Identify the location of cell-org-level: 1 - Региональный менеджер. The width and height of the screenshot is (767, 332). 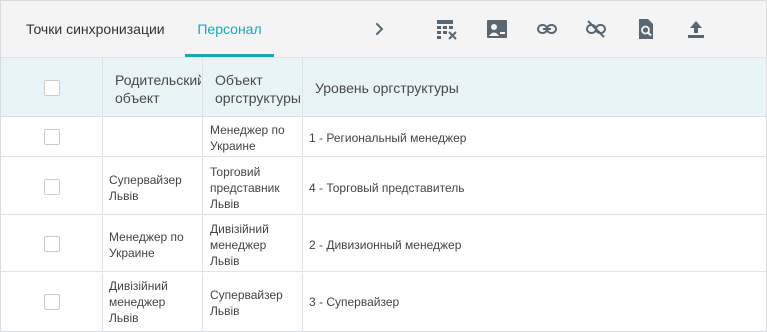
(388, 138).